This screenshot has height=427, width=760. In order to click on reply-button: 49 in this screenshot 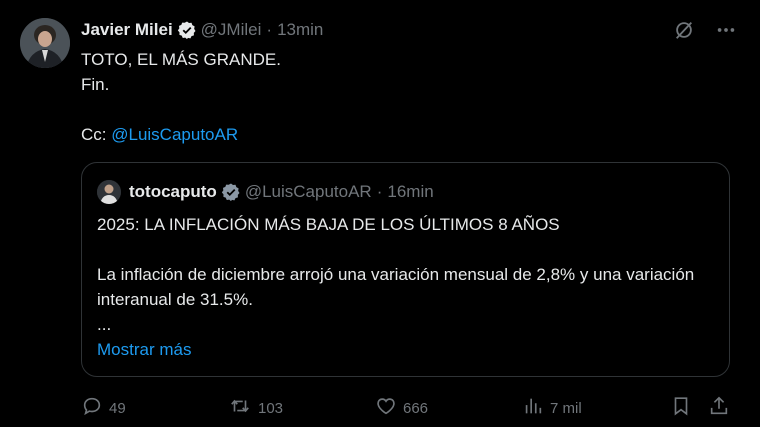, I will do `click(103, 408)`.